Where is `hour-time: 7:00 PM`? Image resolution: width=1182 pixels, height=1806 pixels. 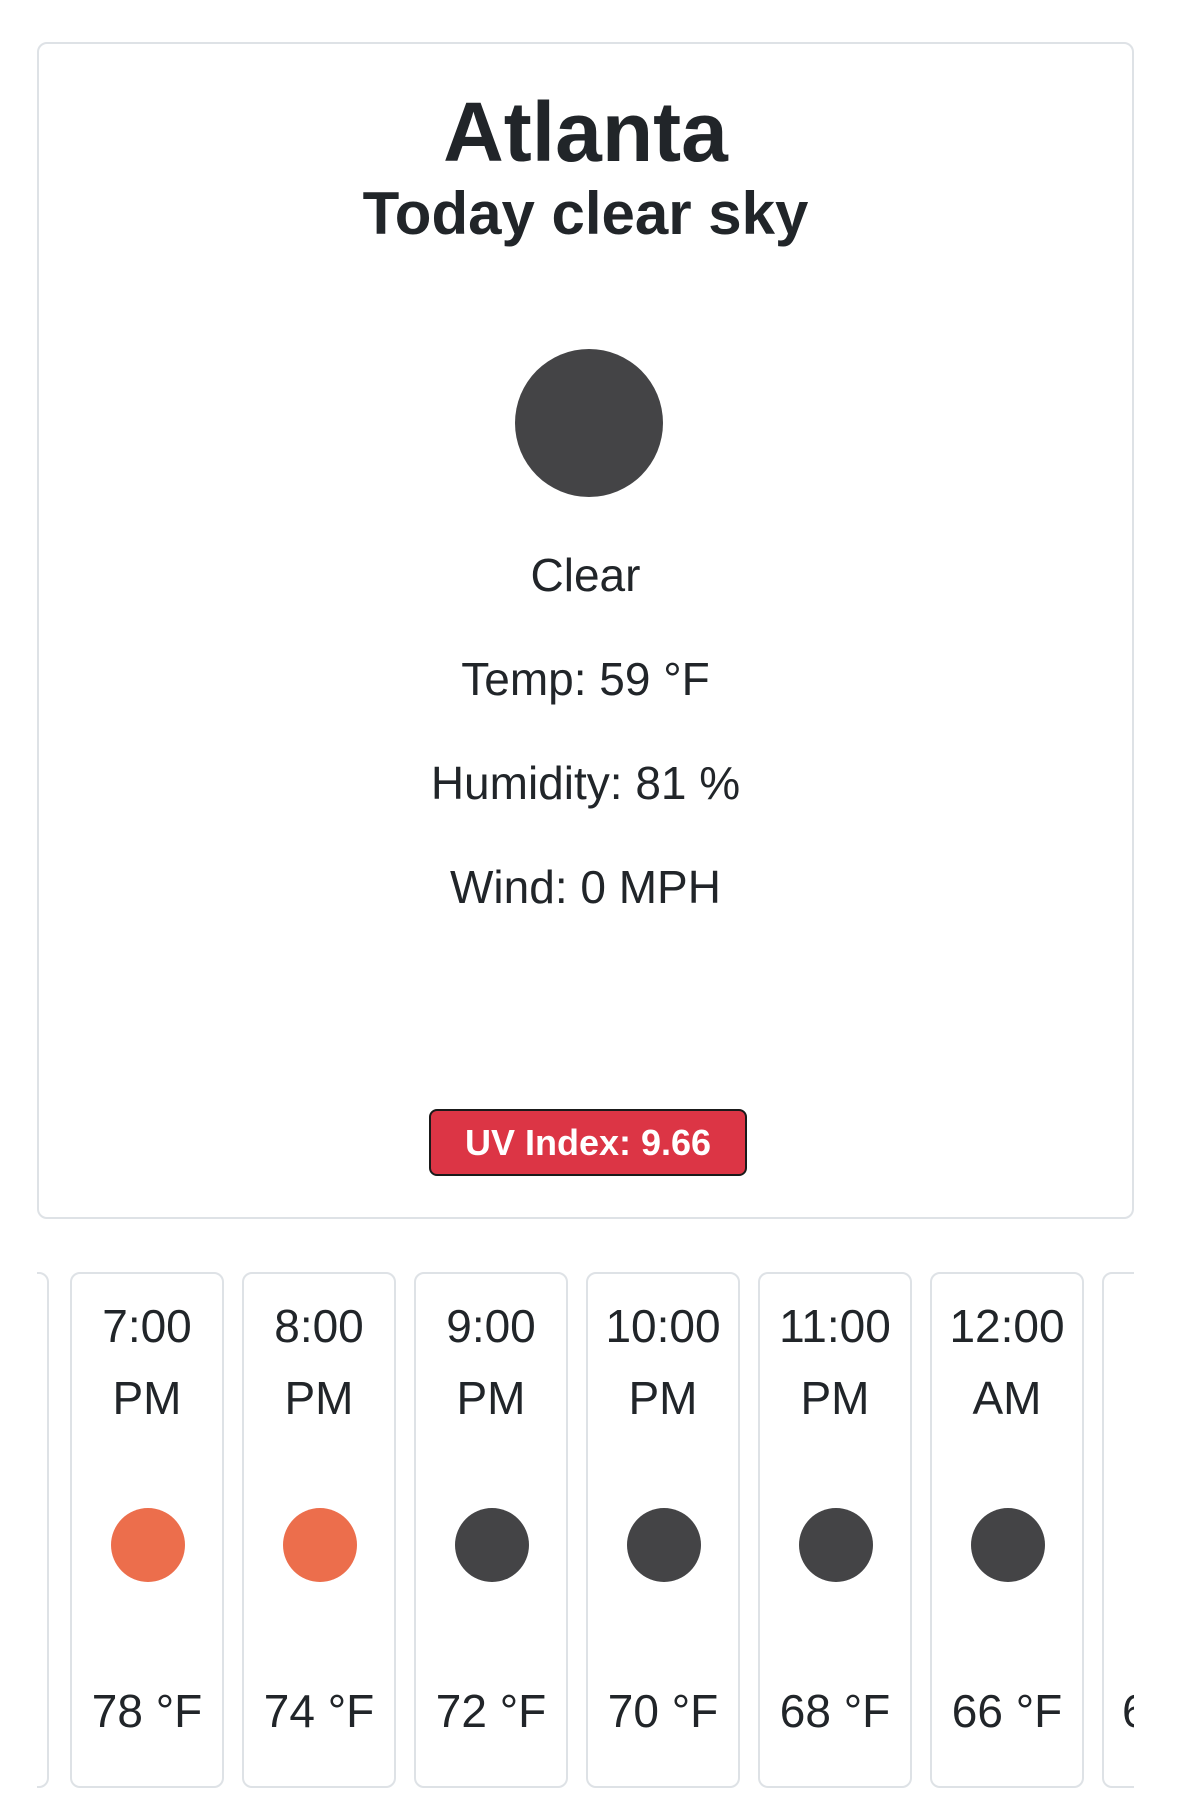
hour-time: 7:00 PM is located at coordinates (147, 1362).